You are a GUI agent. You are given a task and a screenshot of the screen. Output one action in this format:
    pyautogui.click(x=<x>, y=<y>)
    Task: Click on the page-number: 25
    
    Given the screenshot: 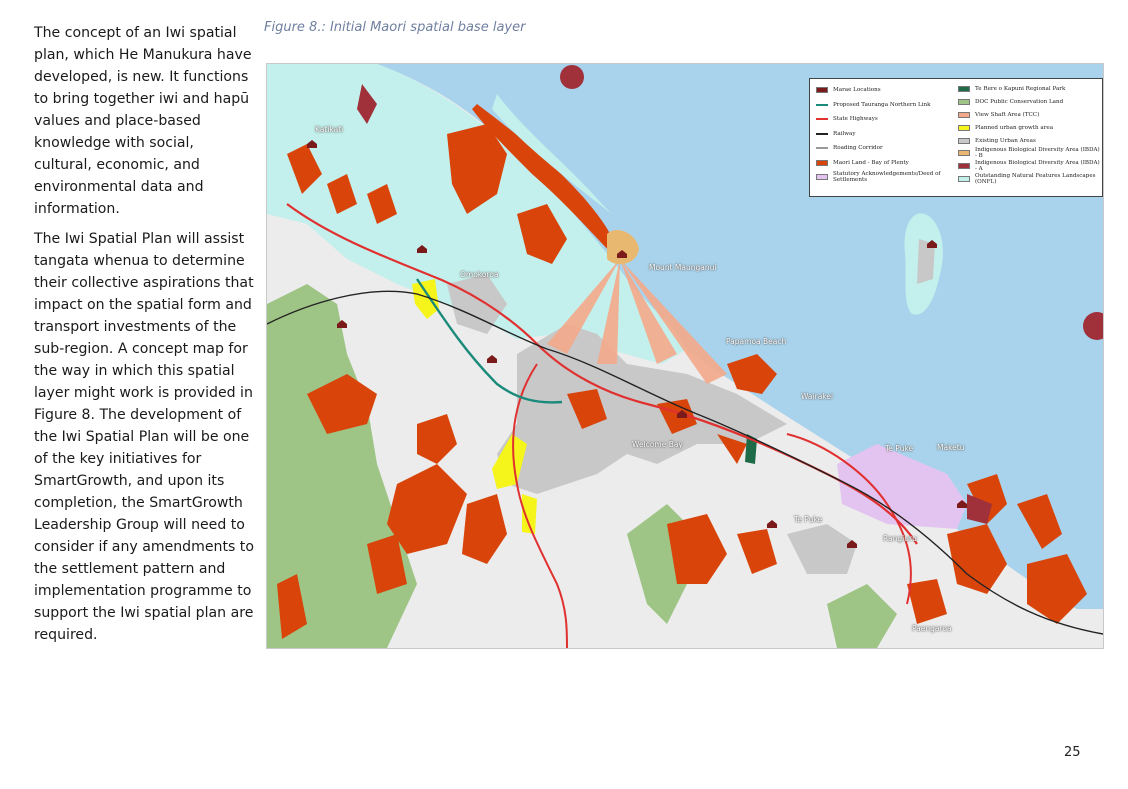 What is the action you would take?
    pyautogui.click(x=1072, y=752)
    